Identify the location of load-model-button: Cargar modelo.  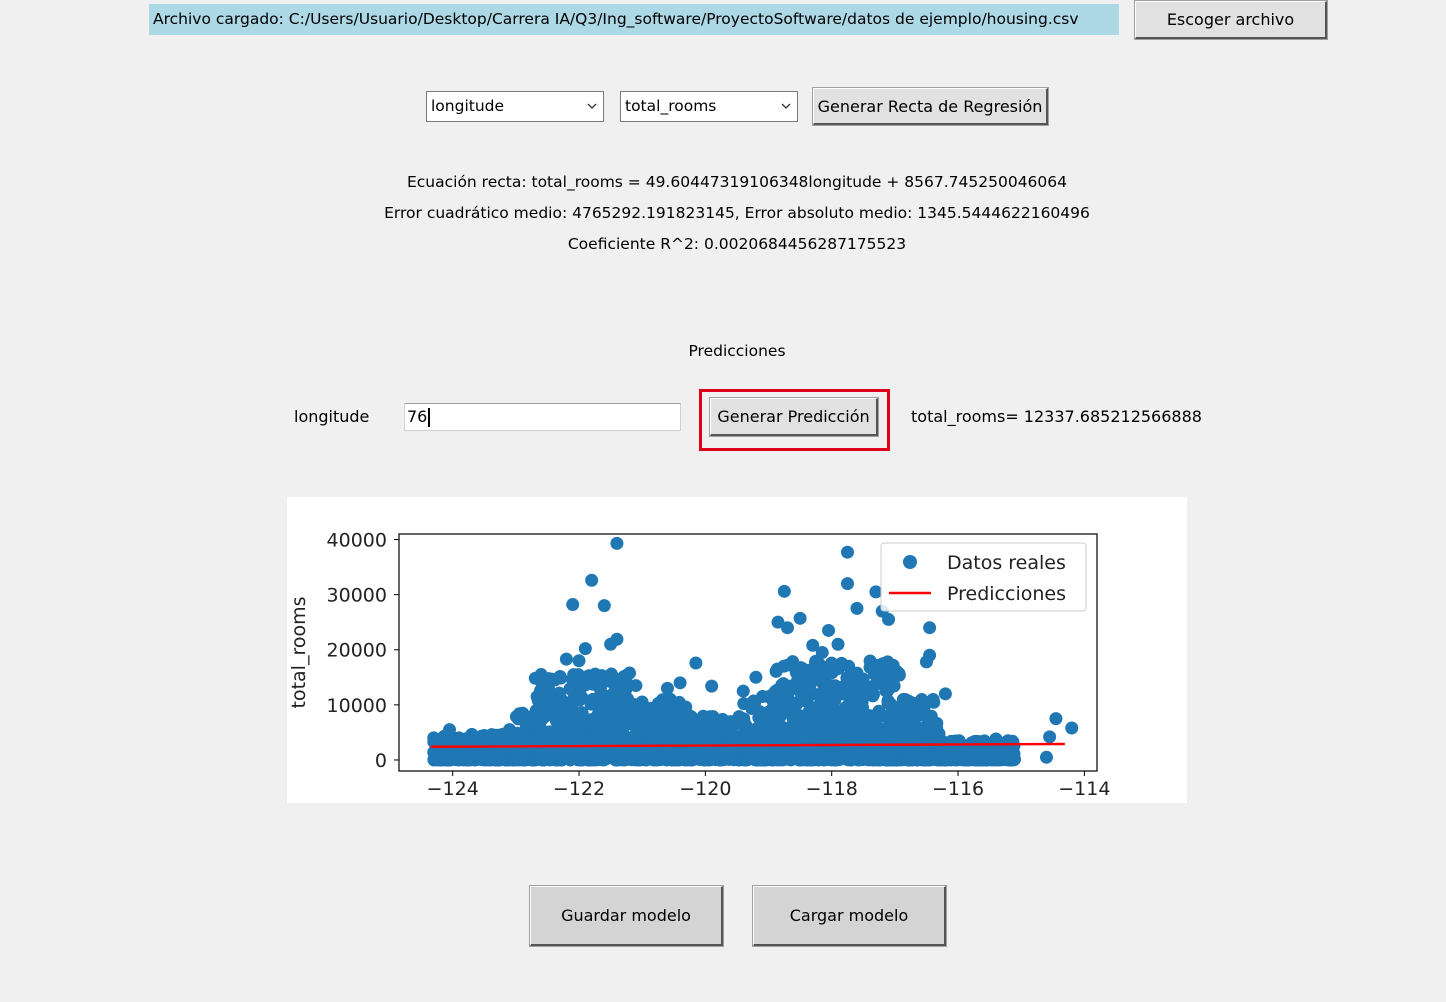
(849, 916).